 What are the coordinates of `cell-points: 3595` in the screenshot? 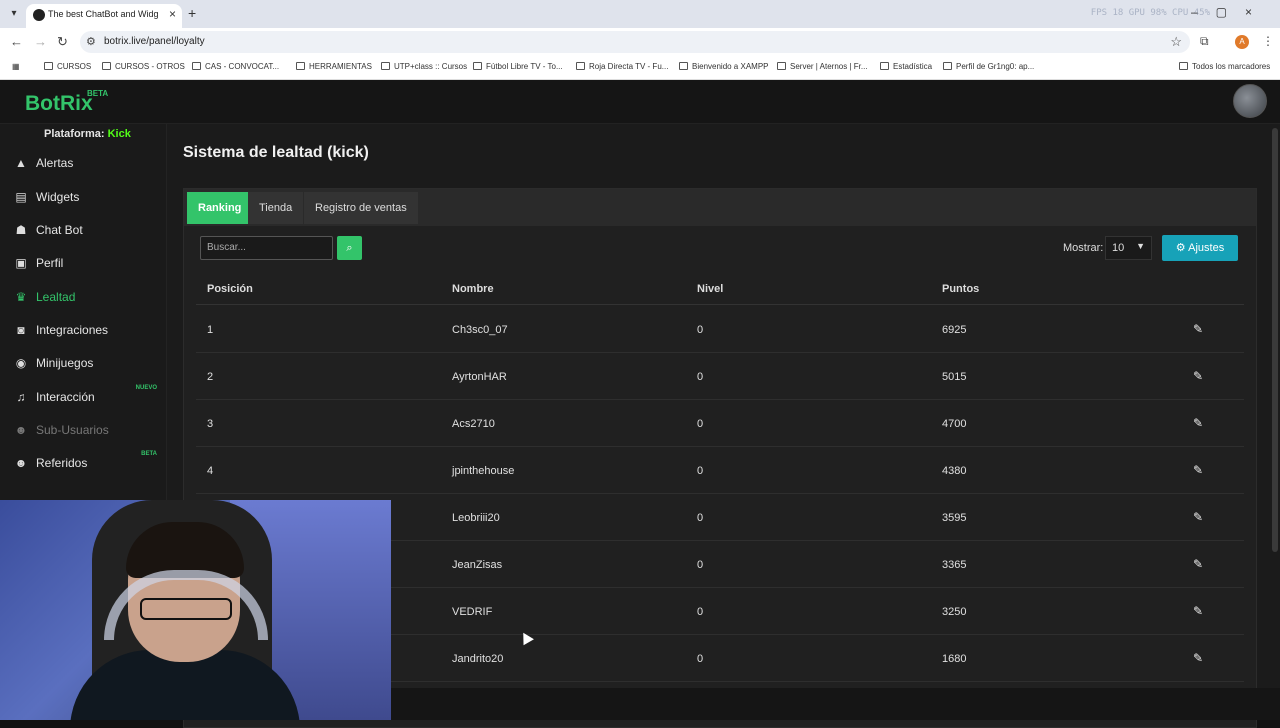 It's located at (954, 518).